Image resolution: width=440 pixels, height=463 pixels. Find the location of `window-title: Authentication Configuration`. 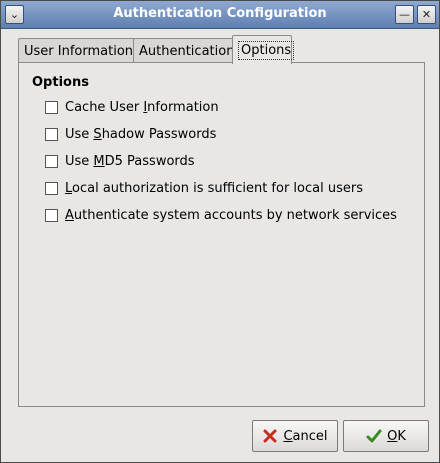

window-title: Authentication Configuration is located at coordinates (220, 13).